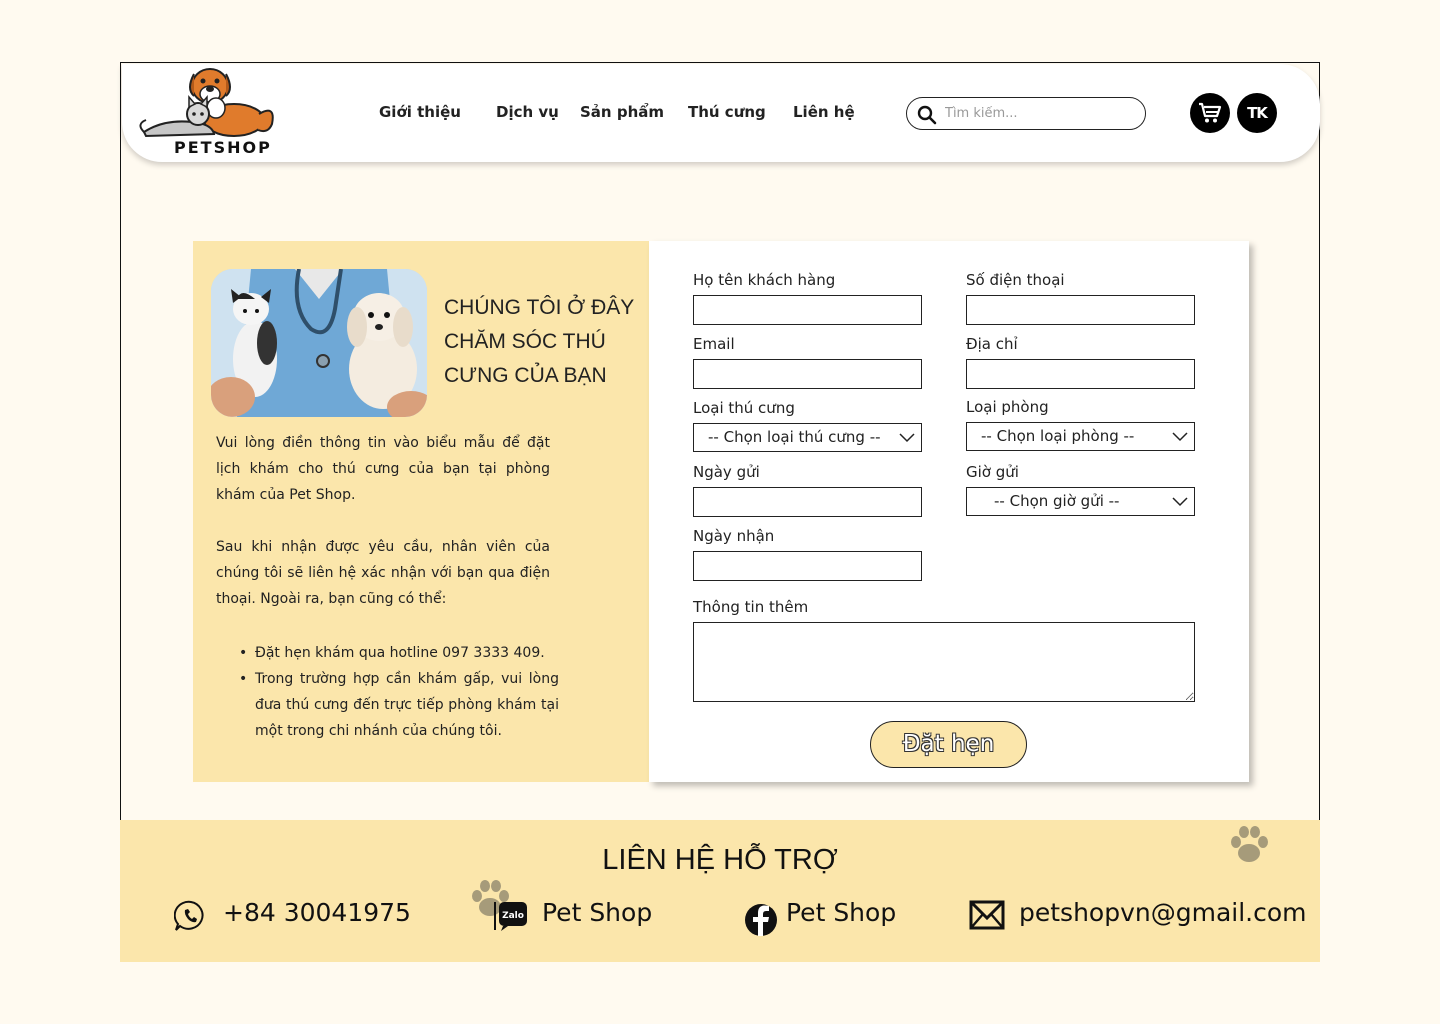 The image size is (1440, 1024). Describe the element at coordinates (841, 912) in the screenshot. I see `footer-facebook: Pet Shop` at that location.